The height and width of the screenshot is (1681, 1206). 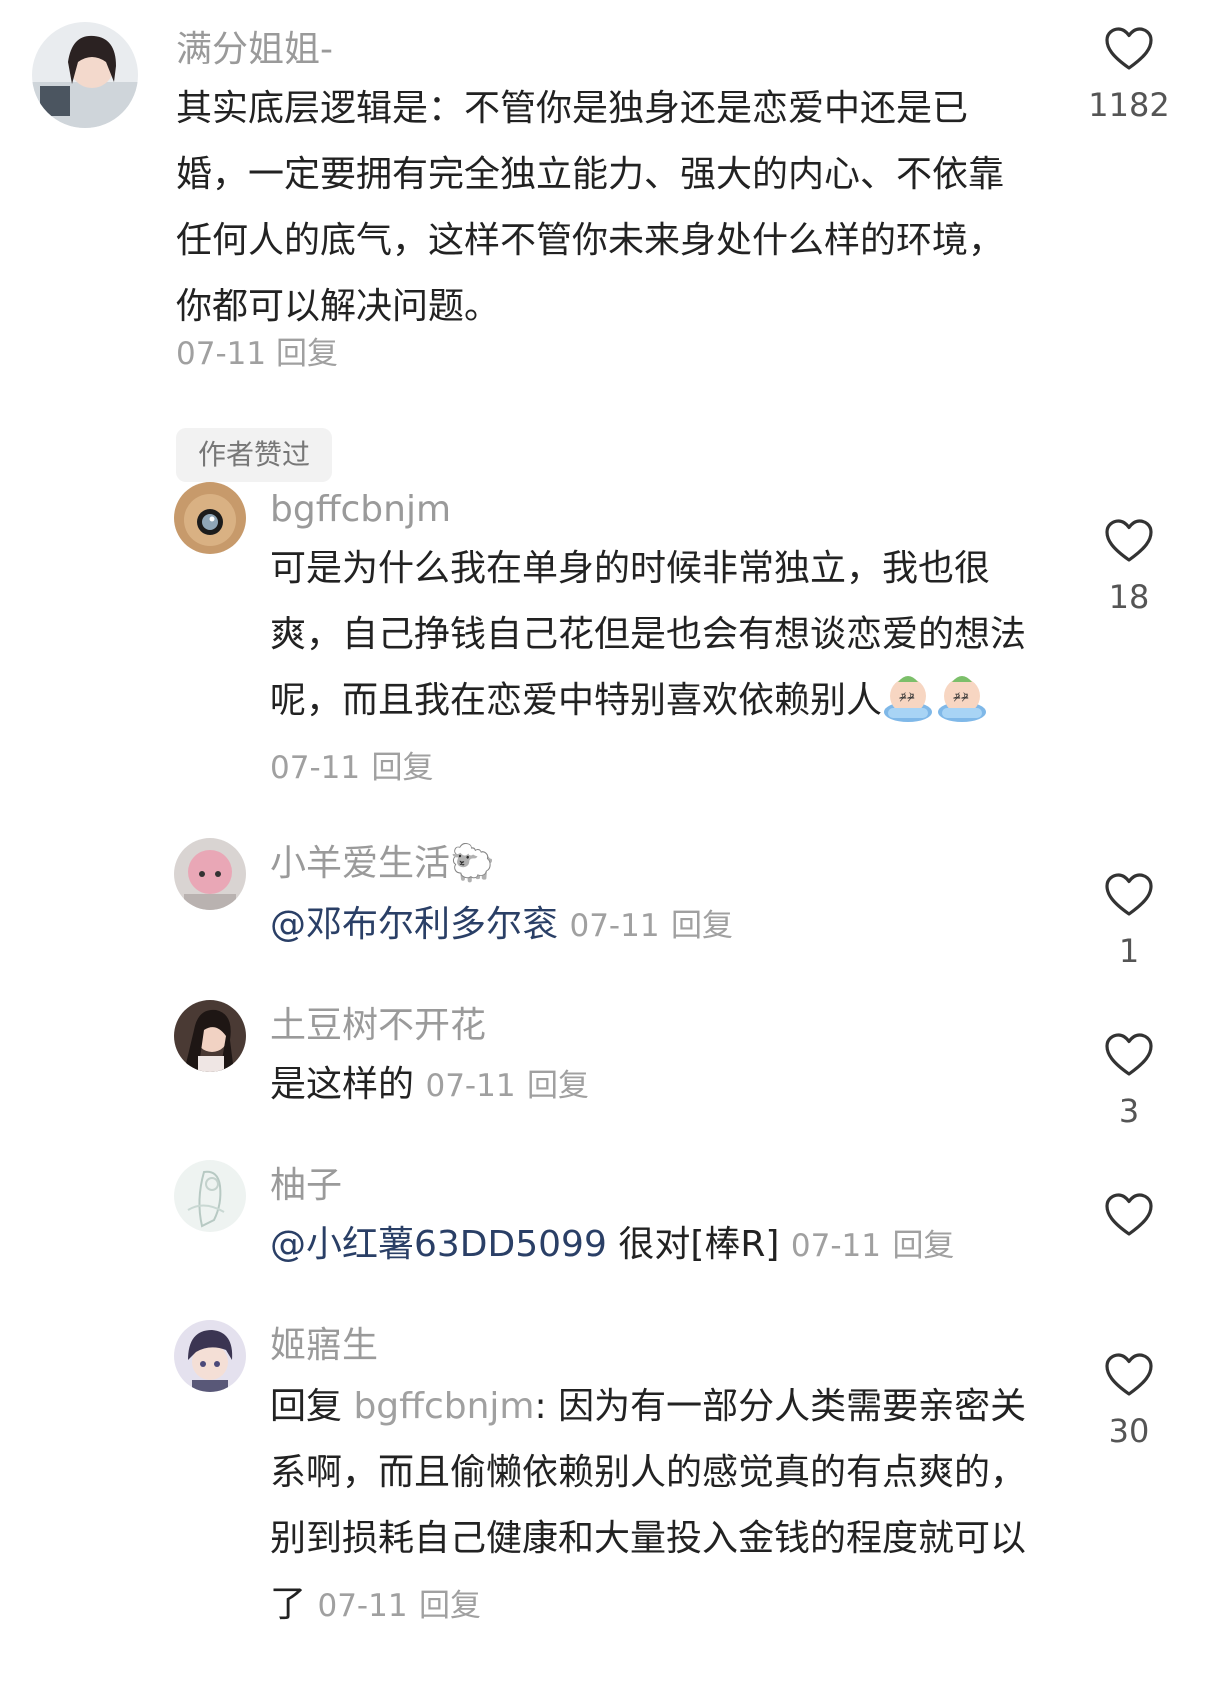 I want to click on mention-link: @小红薯63DD5099, so click(x=438, y=1244).